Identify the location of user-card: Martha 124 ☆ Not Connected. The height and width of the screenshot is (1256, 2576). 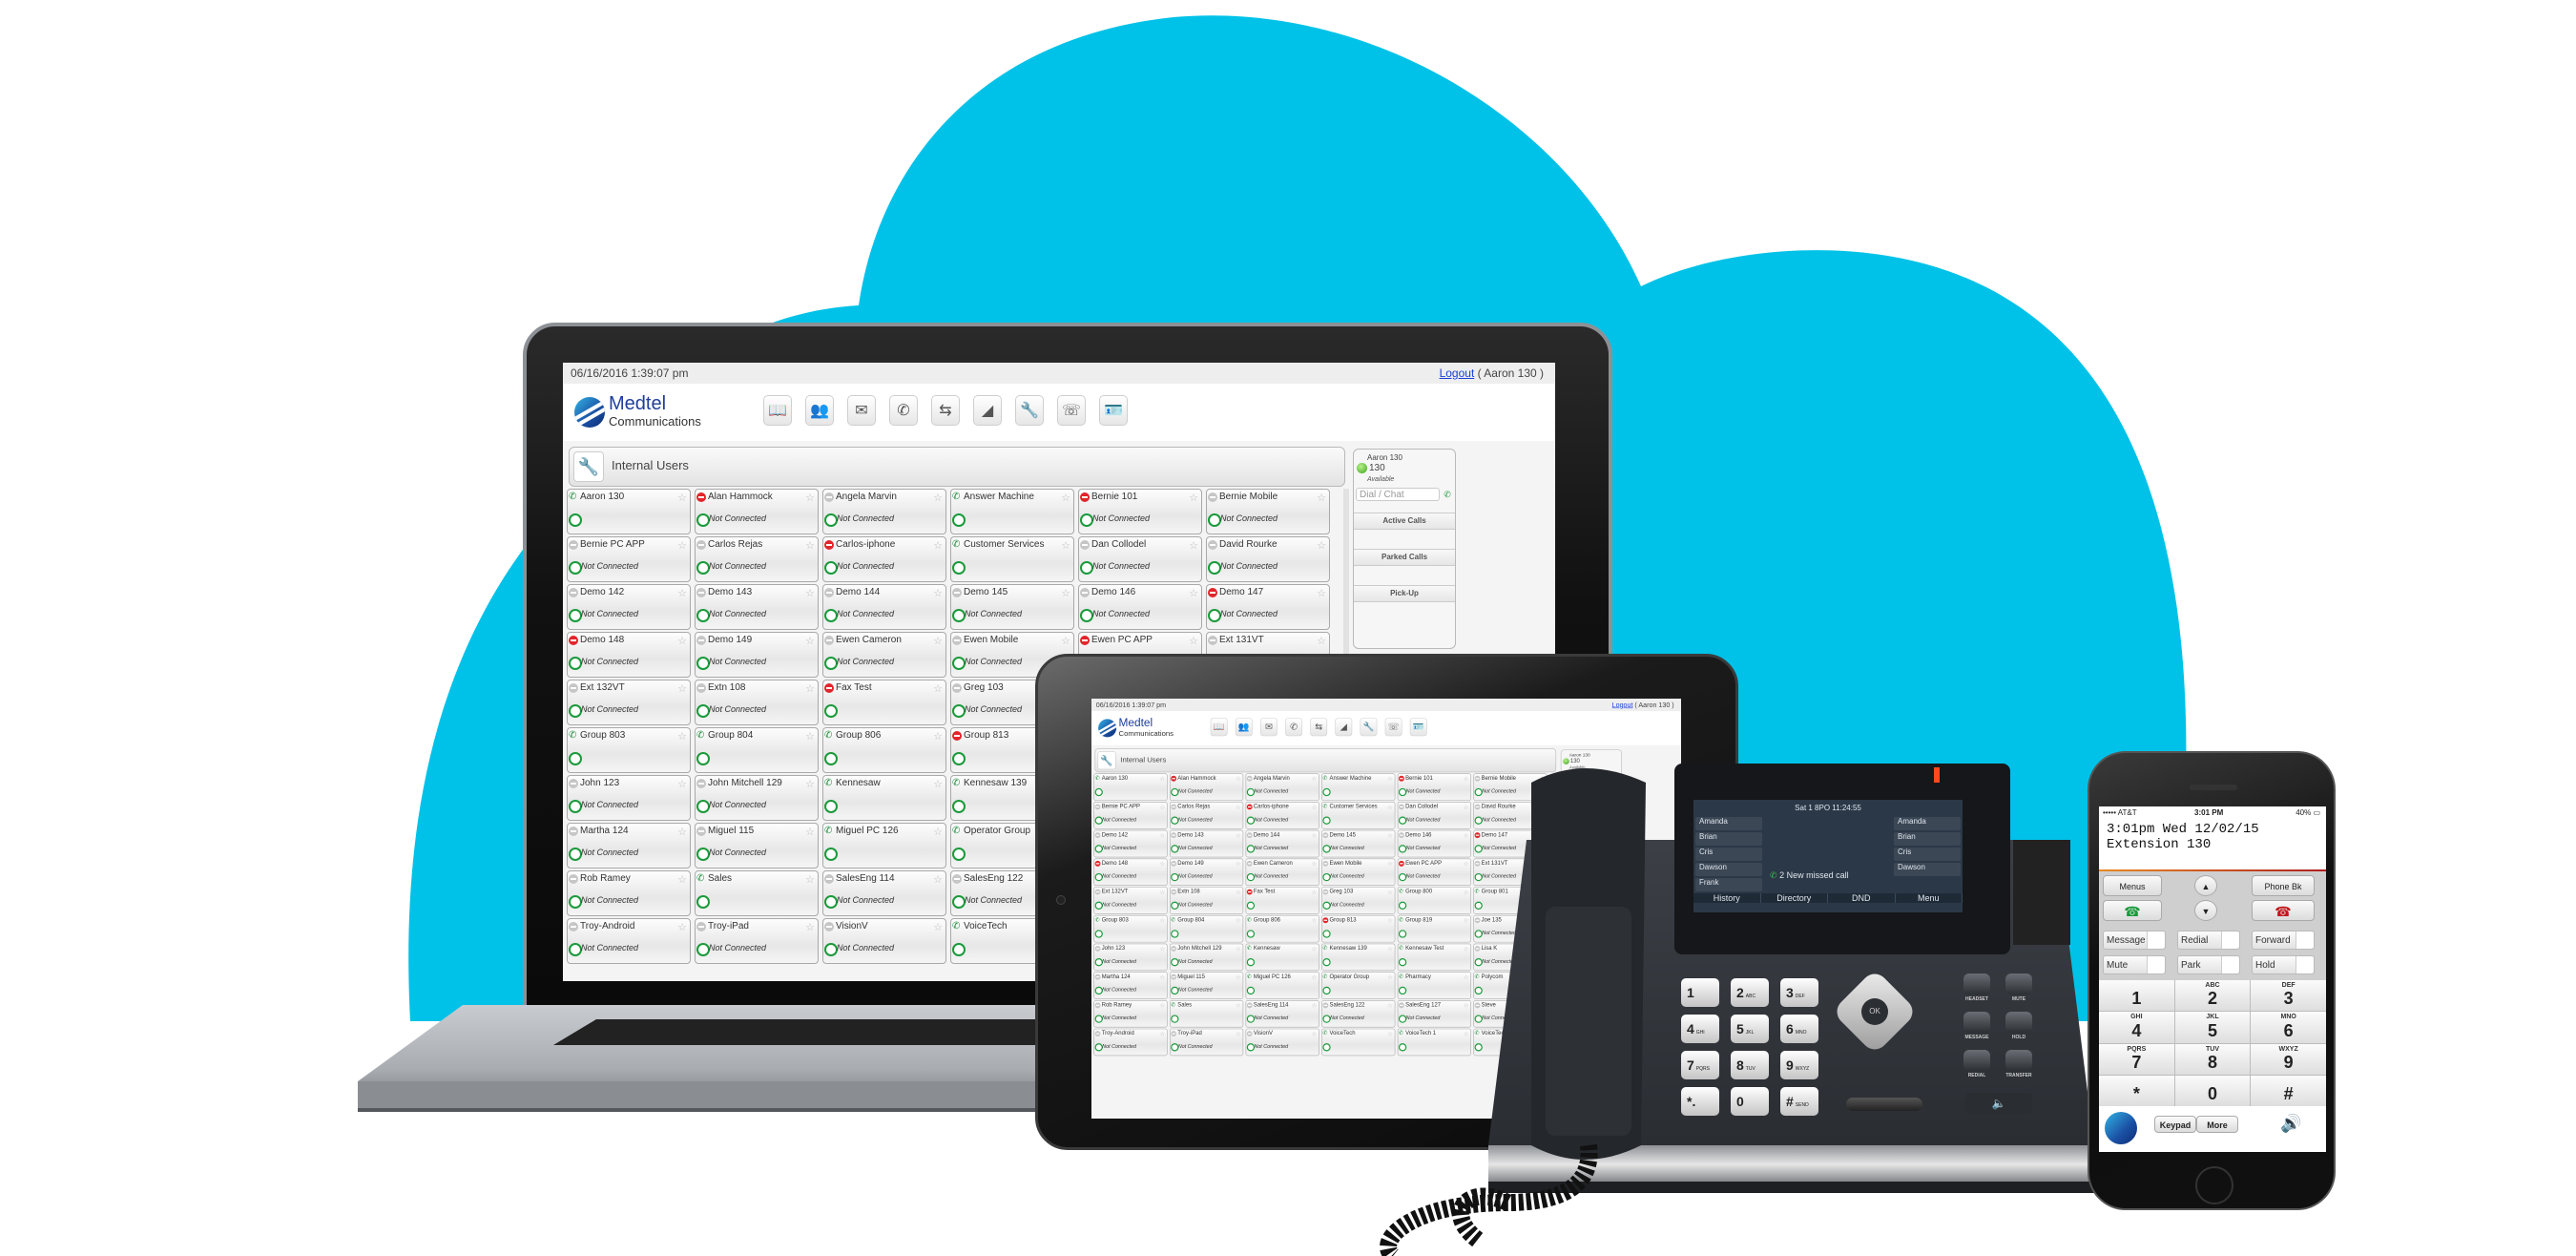
(629, 846).